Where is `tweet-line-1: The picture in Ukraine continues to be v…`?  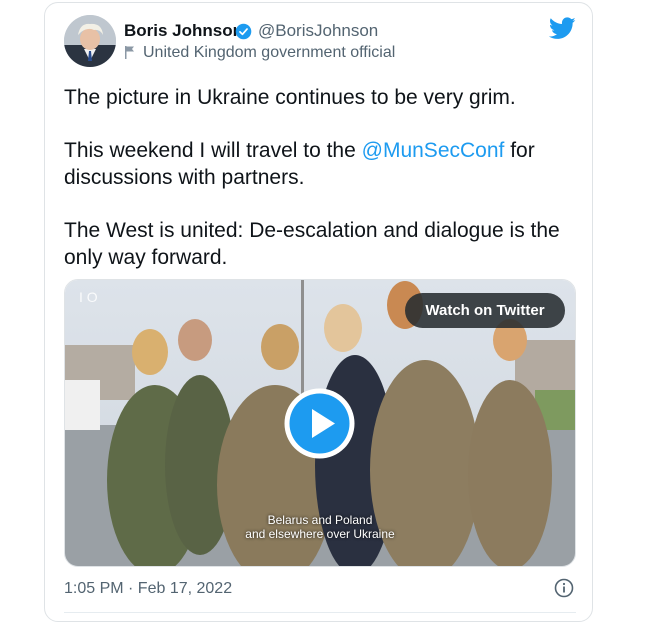
tweet-line-1: The picture in Ukraine continues to be v… is located at coordinates (290, 97).